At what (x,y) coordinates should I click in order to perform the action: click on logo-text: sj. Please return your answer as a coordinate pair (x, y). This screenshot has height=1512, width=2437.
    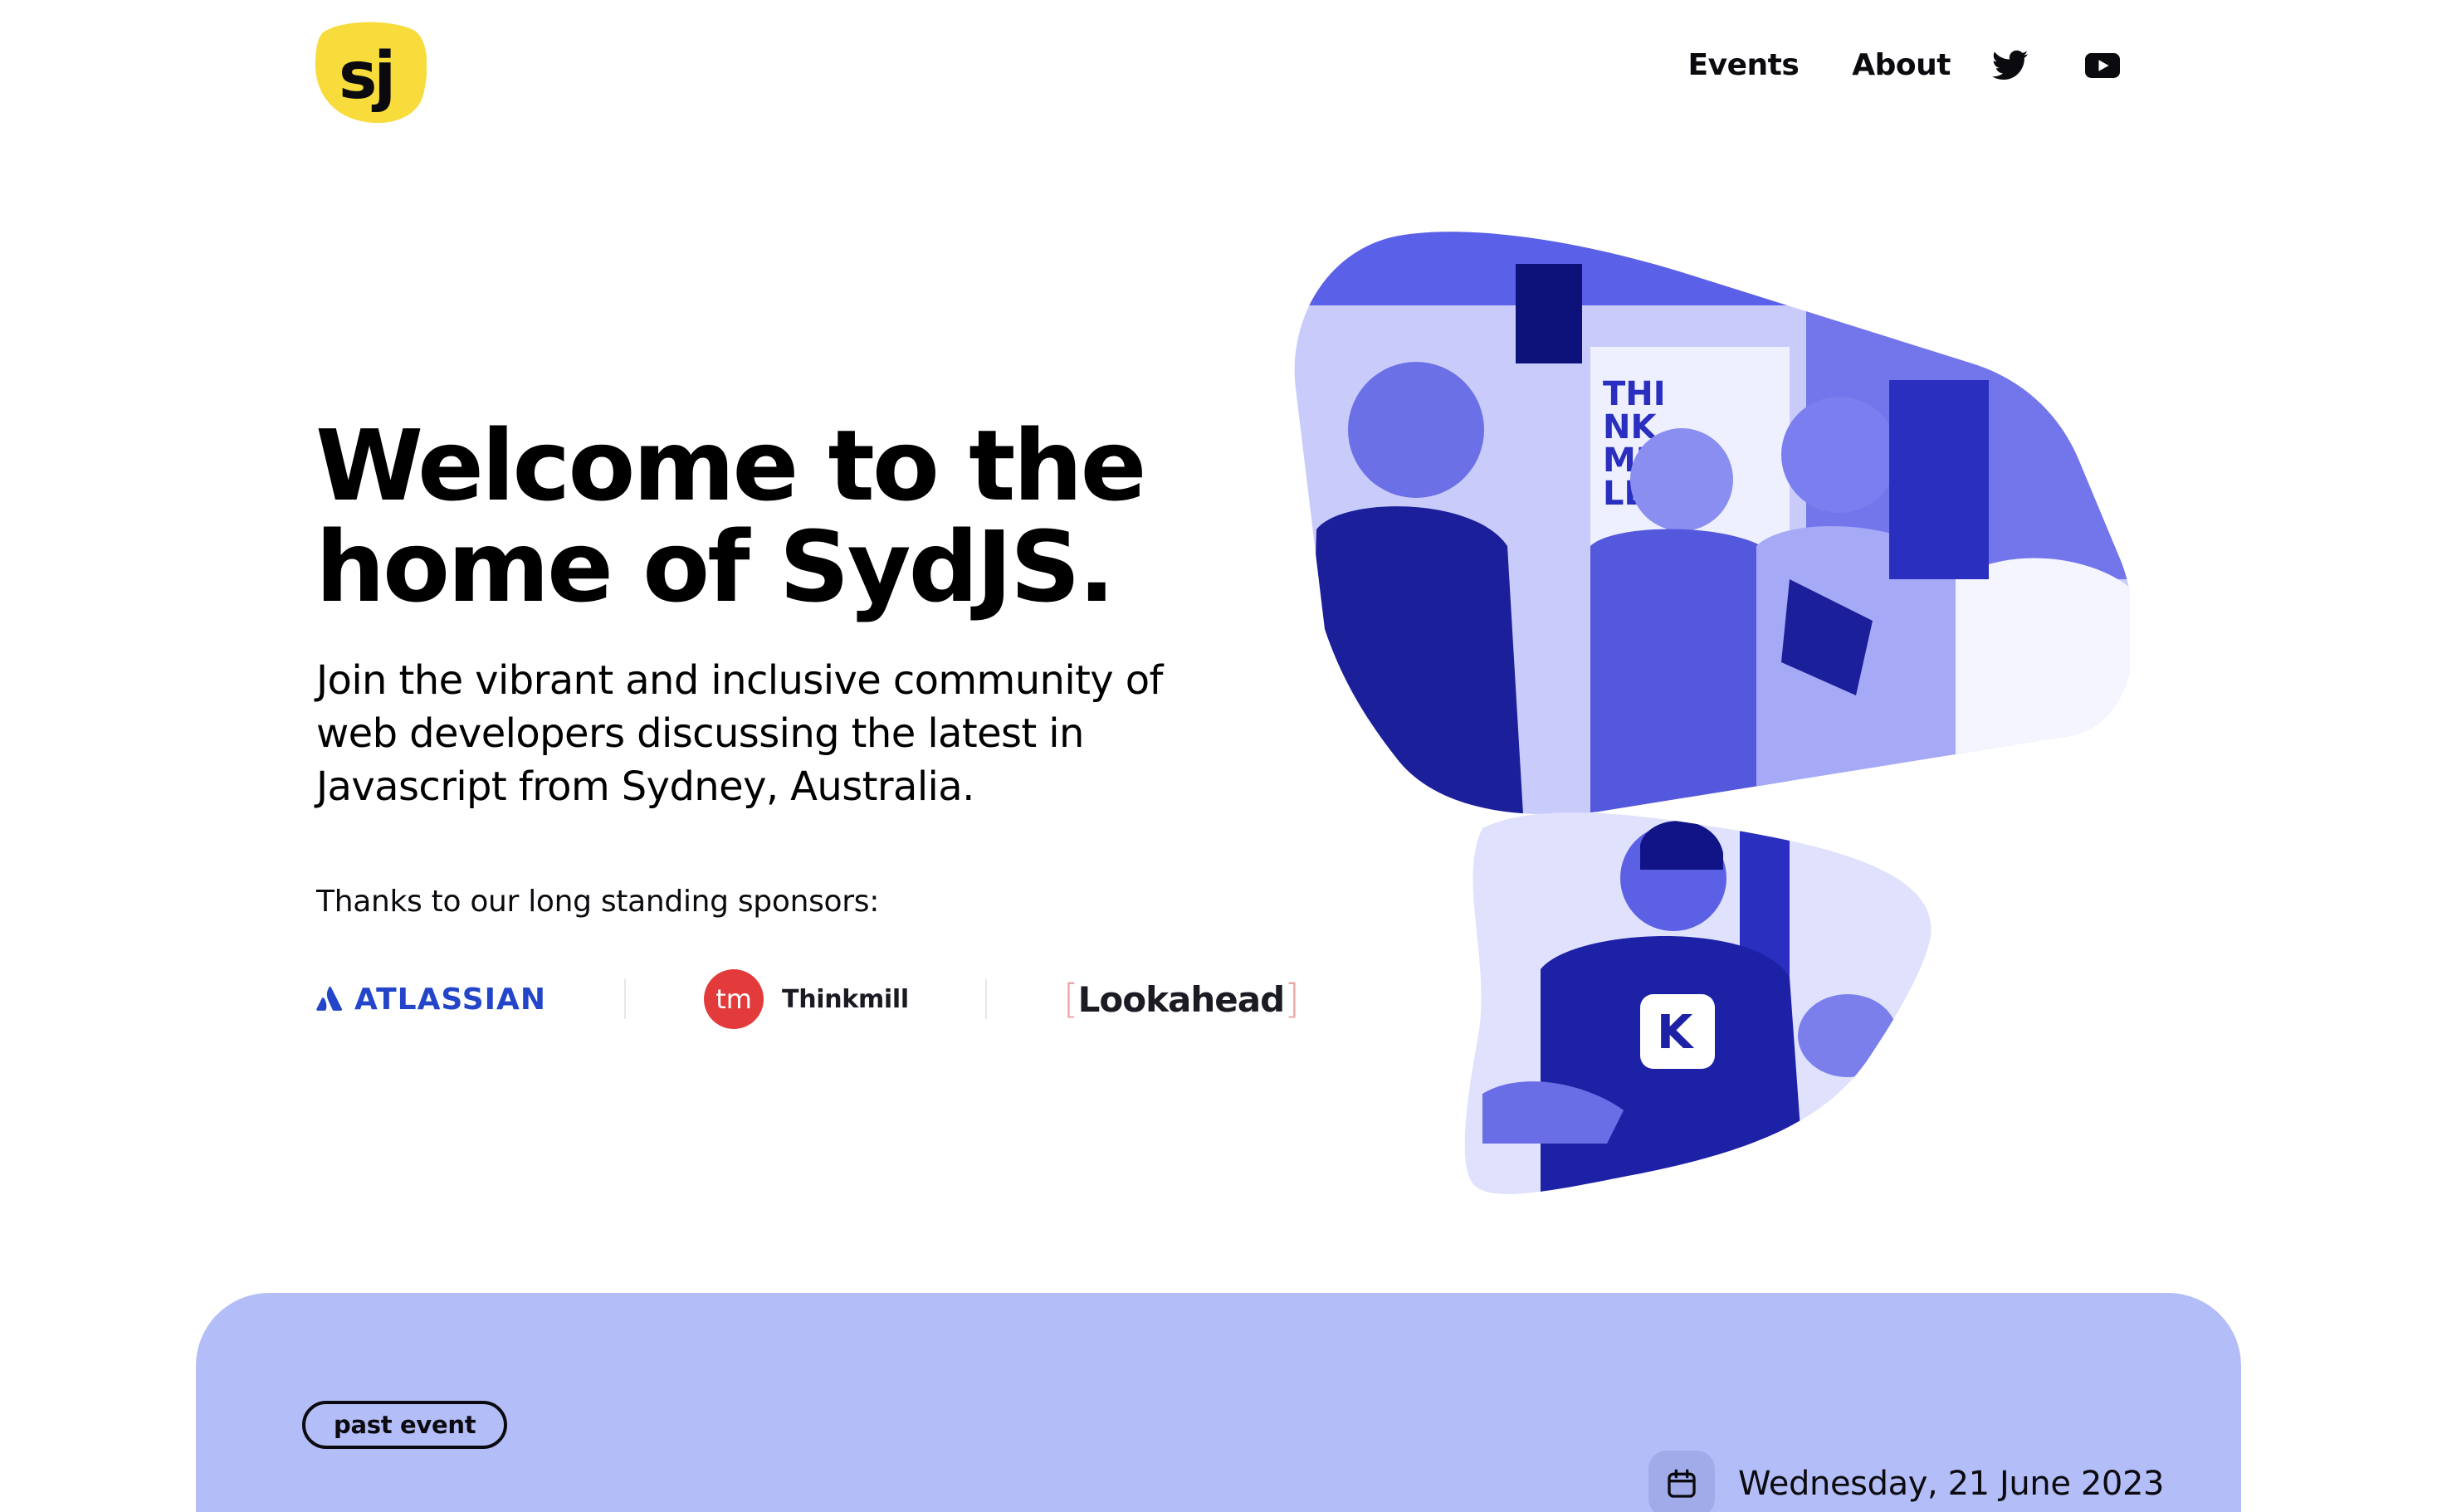
    Looking at the image, I should click on (366, 76).